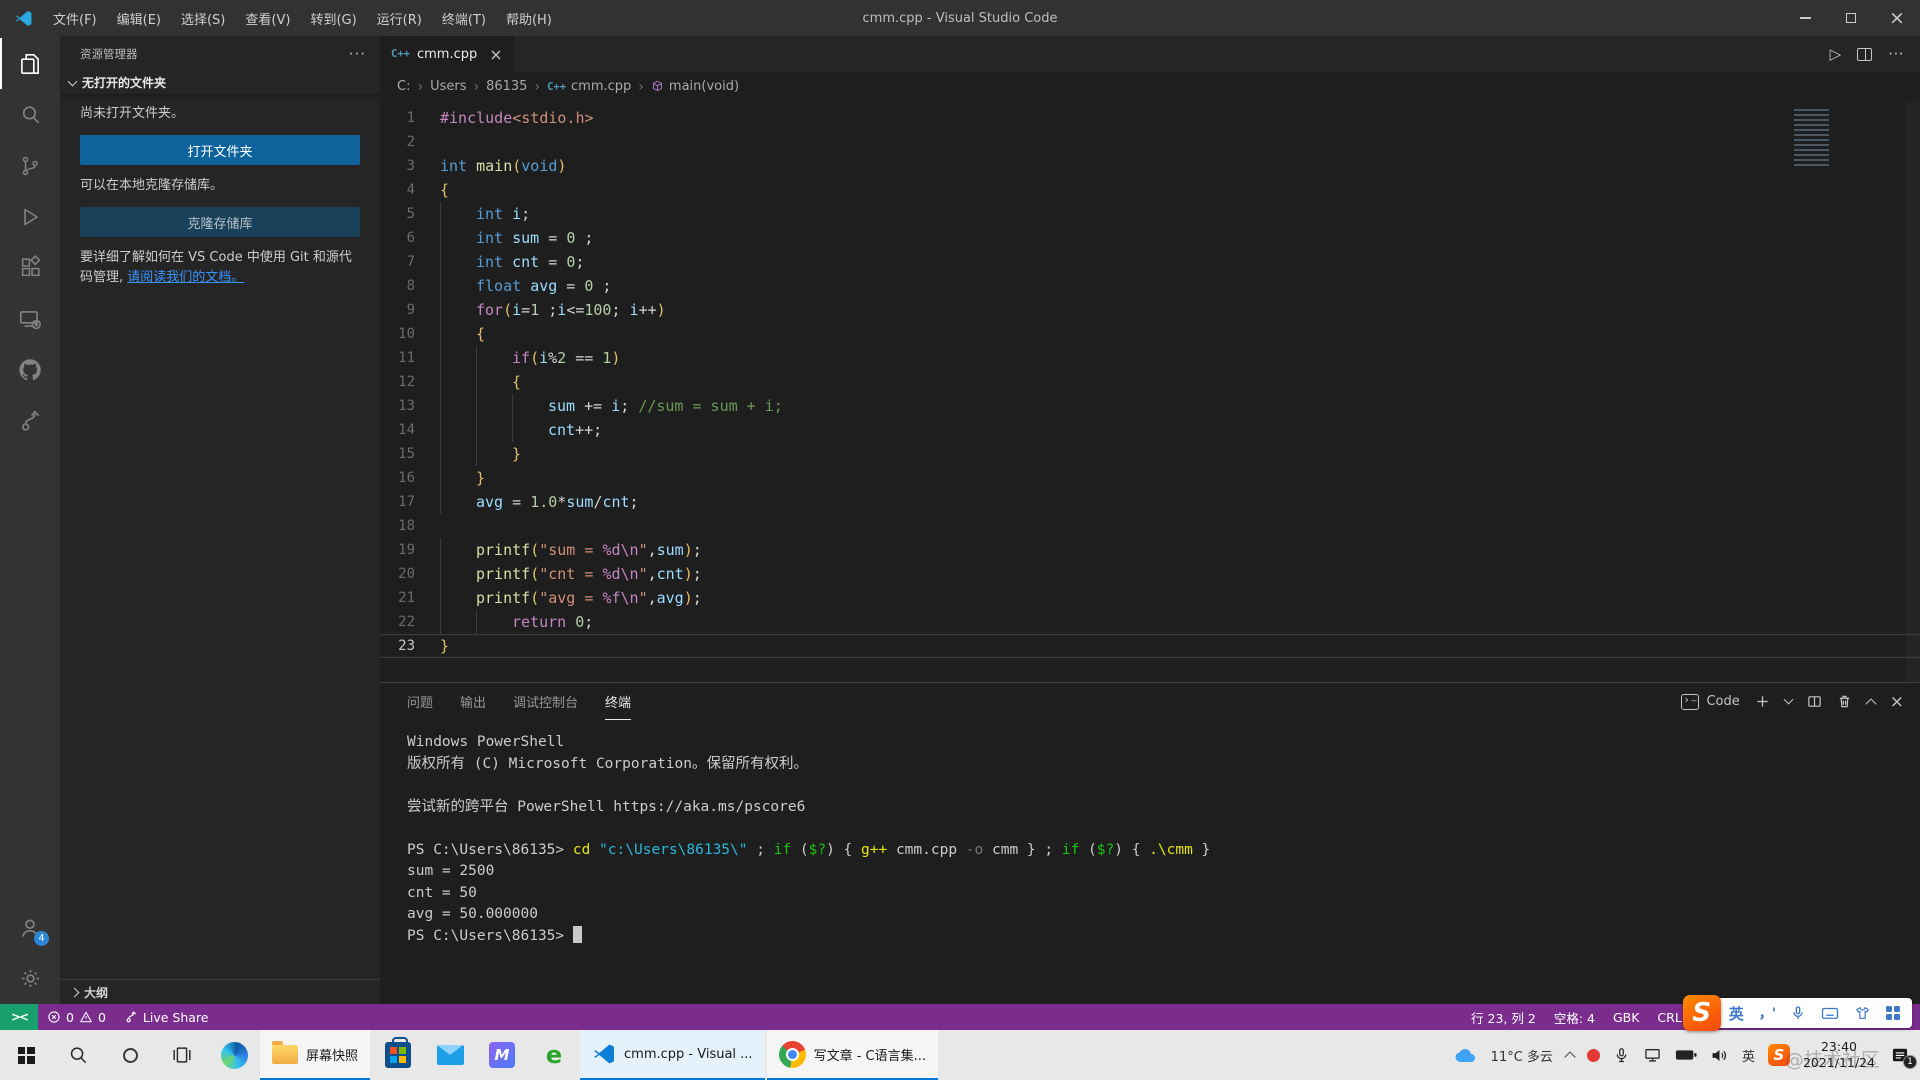 The image size is (1920, 1080). Describe the element at coordinates (30, 978) in the screenshot. I see `activity-settings` at that location.